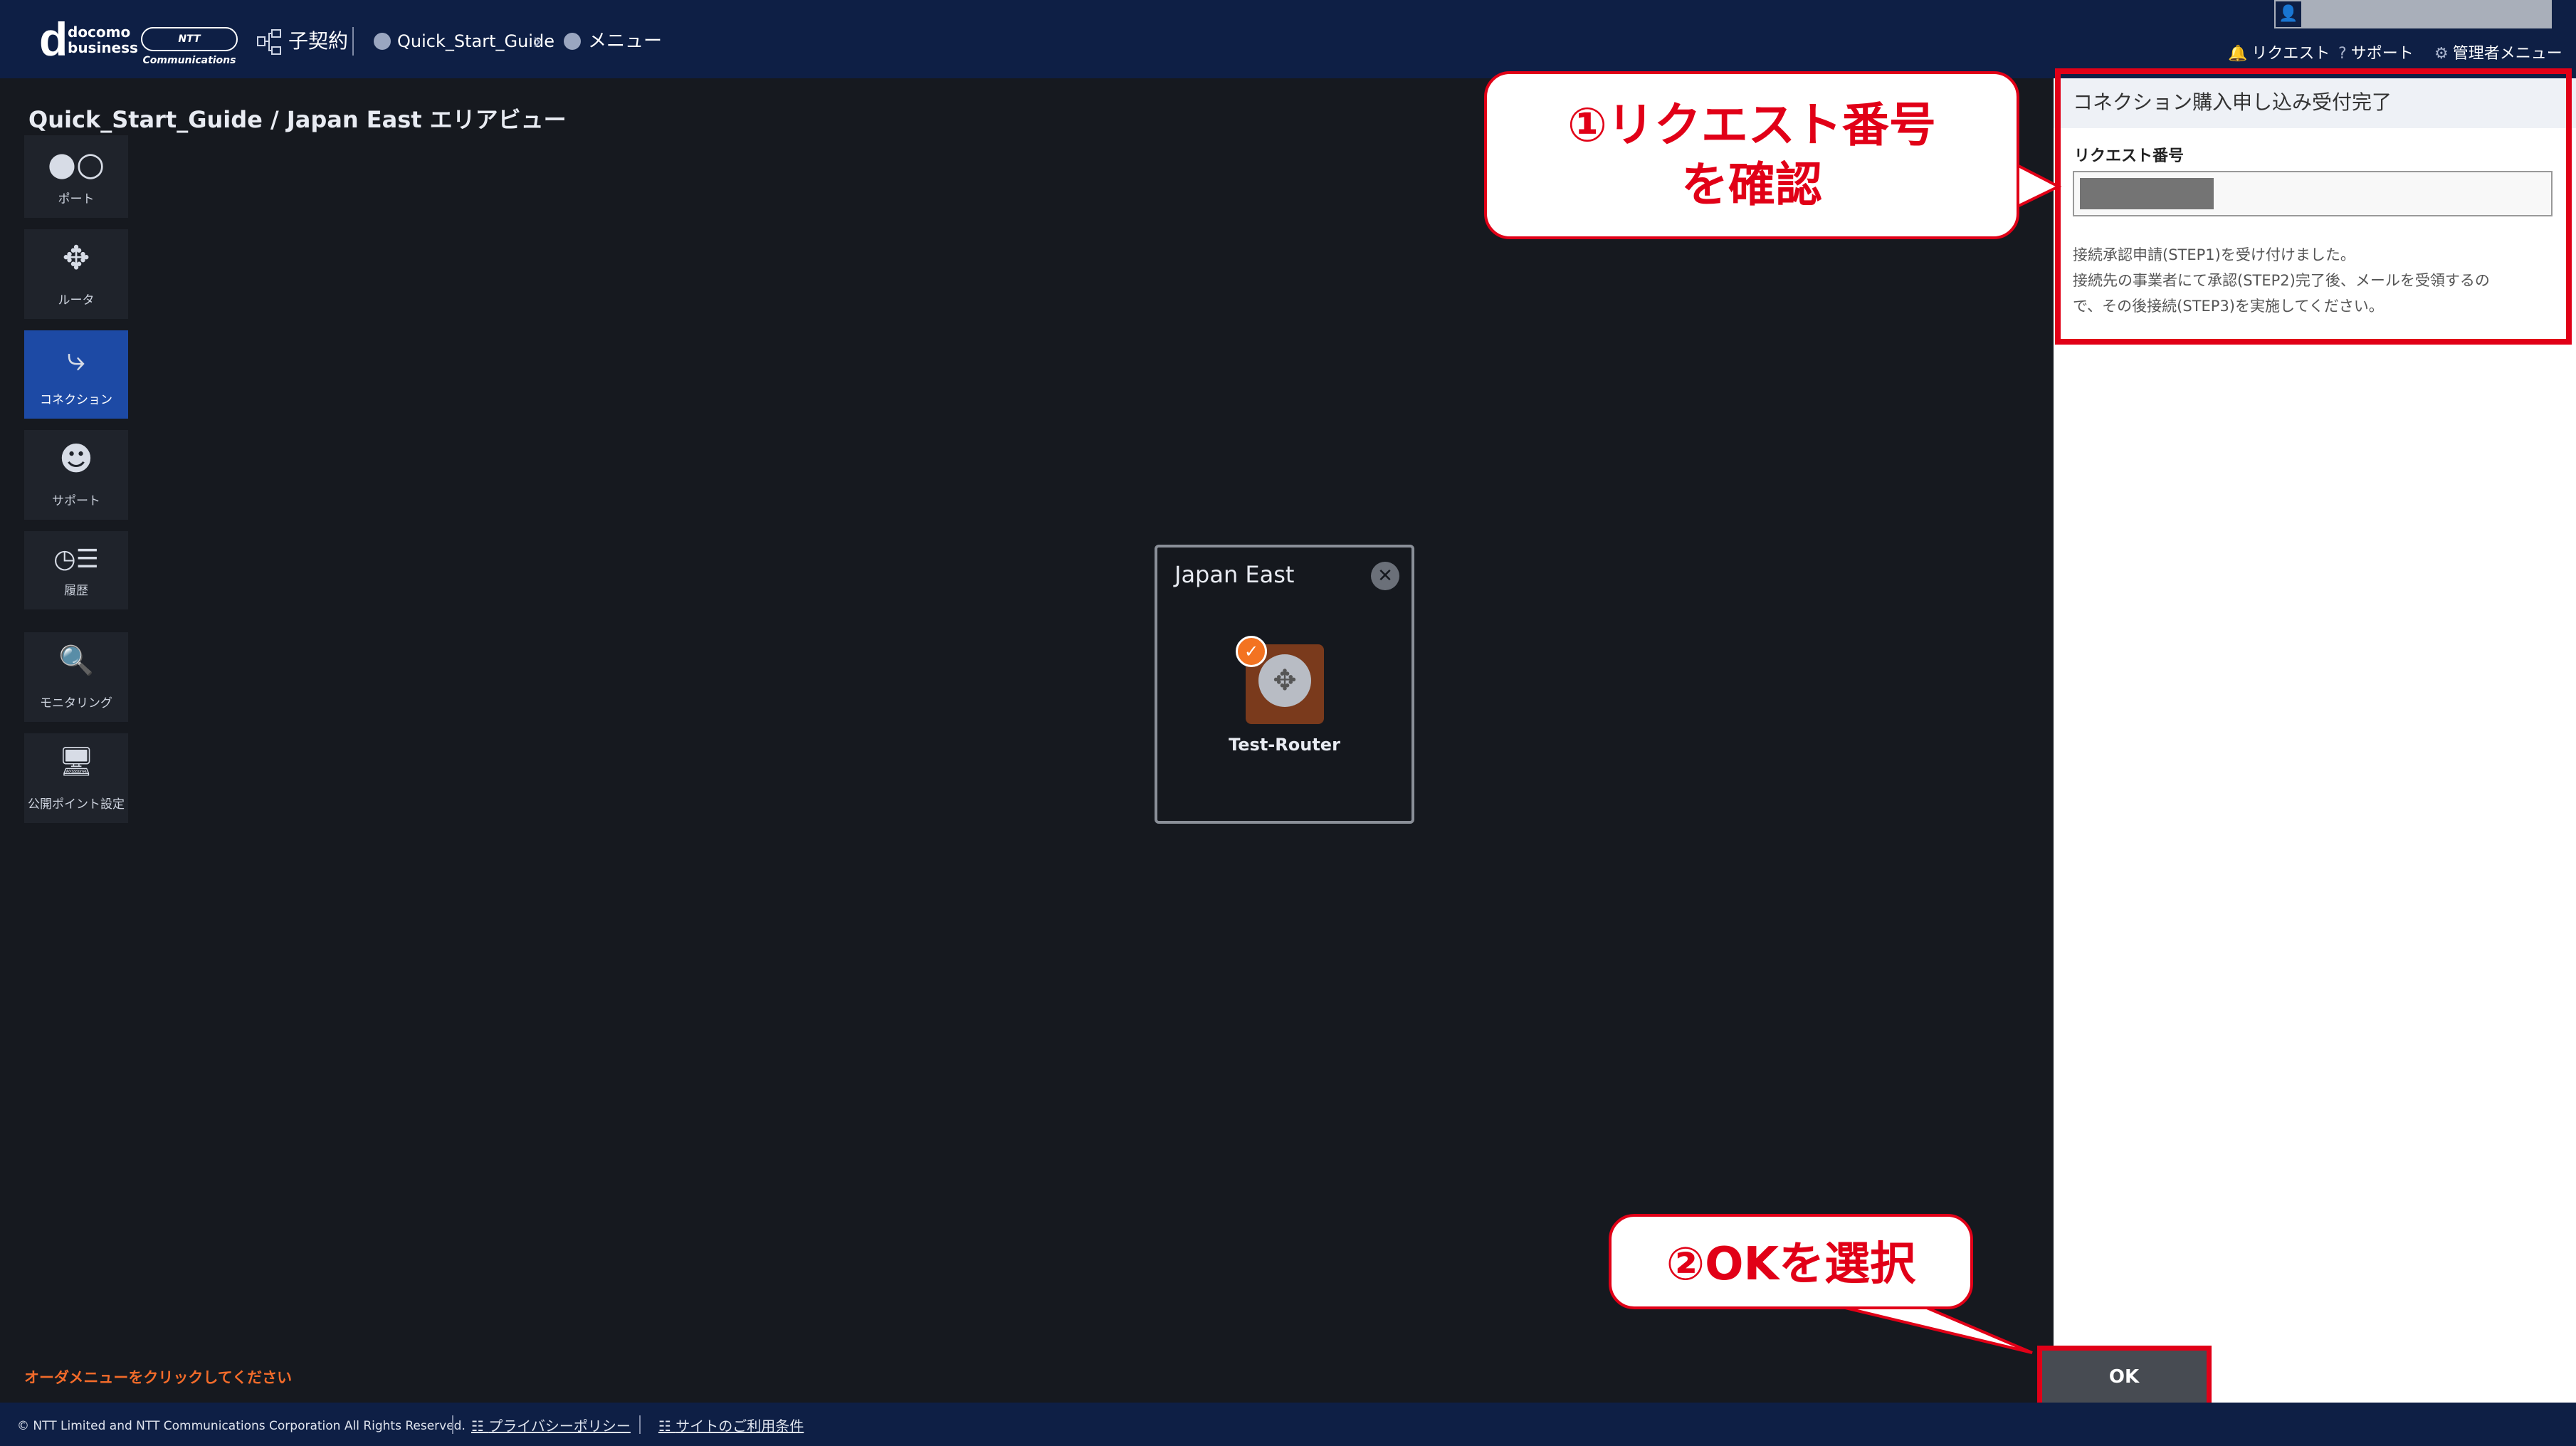 The width and height of the screenshot is (2576, 1446). I want to click on nav-request: 🔔 リクエスト, so click(2279, 54).